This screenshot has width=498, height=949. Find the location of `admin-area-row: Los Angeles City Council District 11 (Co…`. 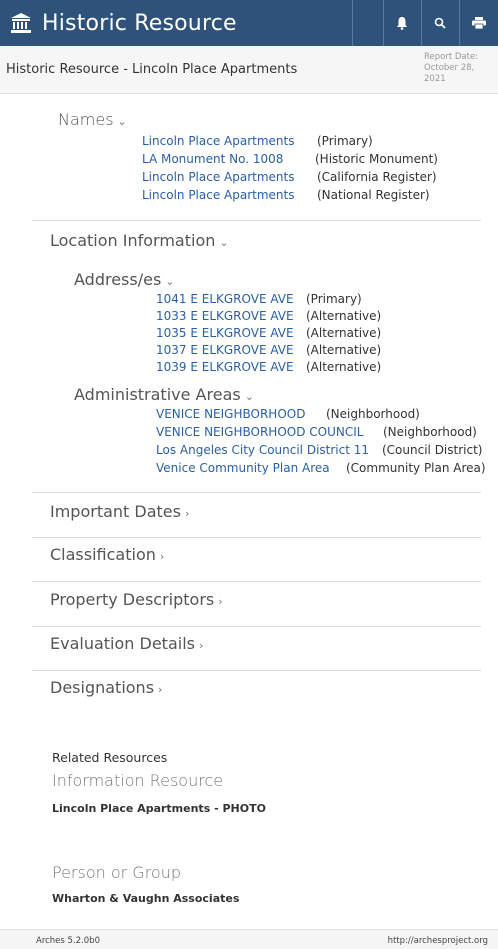

admin-area-row: Los Angeles City Council District 11 (Co… is located at coordinates (319, 450).